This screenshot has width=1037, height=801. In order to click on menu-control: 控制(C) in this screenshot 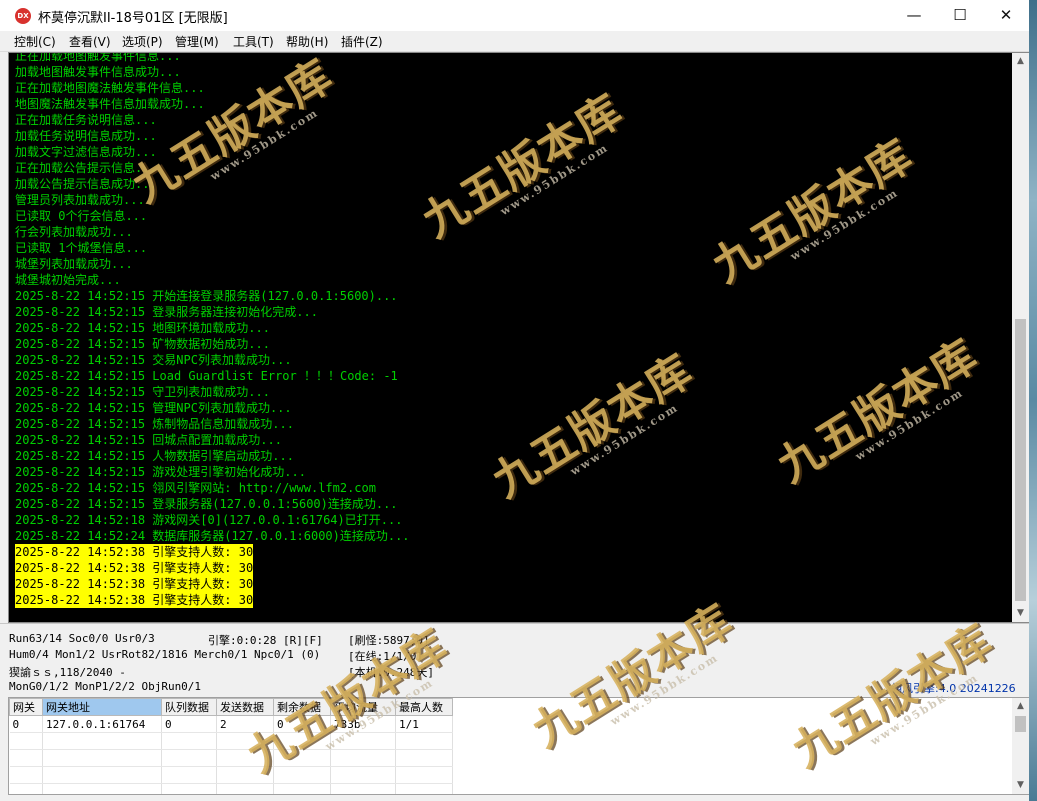, I will do `click(35, 41)`.